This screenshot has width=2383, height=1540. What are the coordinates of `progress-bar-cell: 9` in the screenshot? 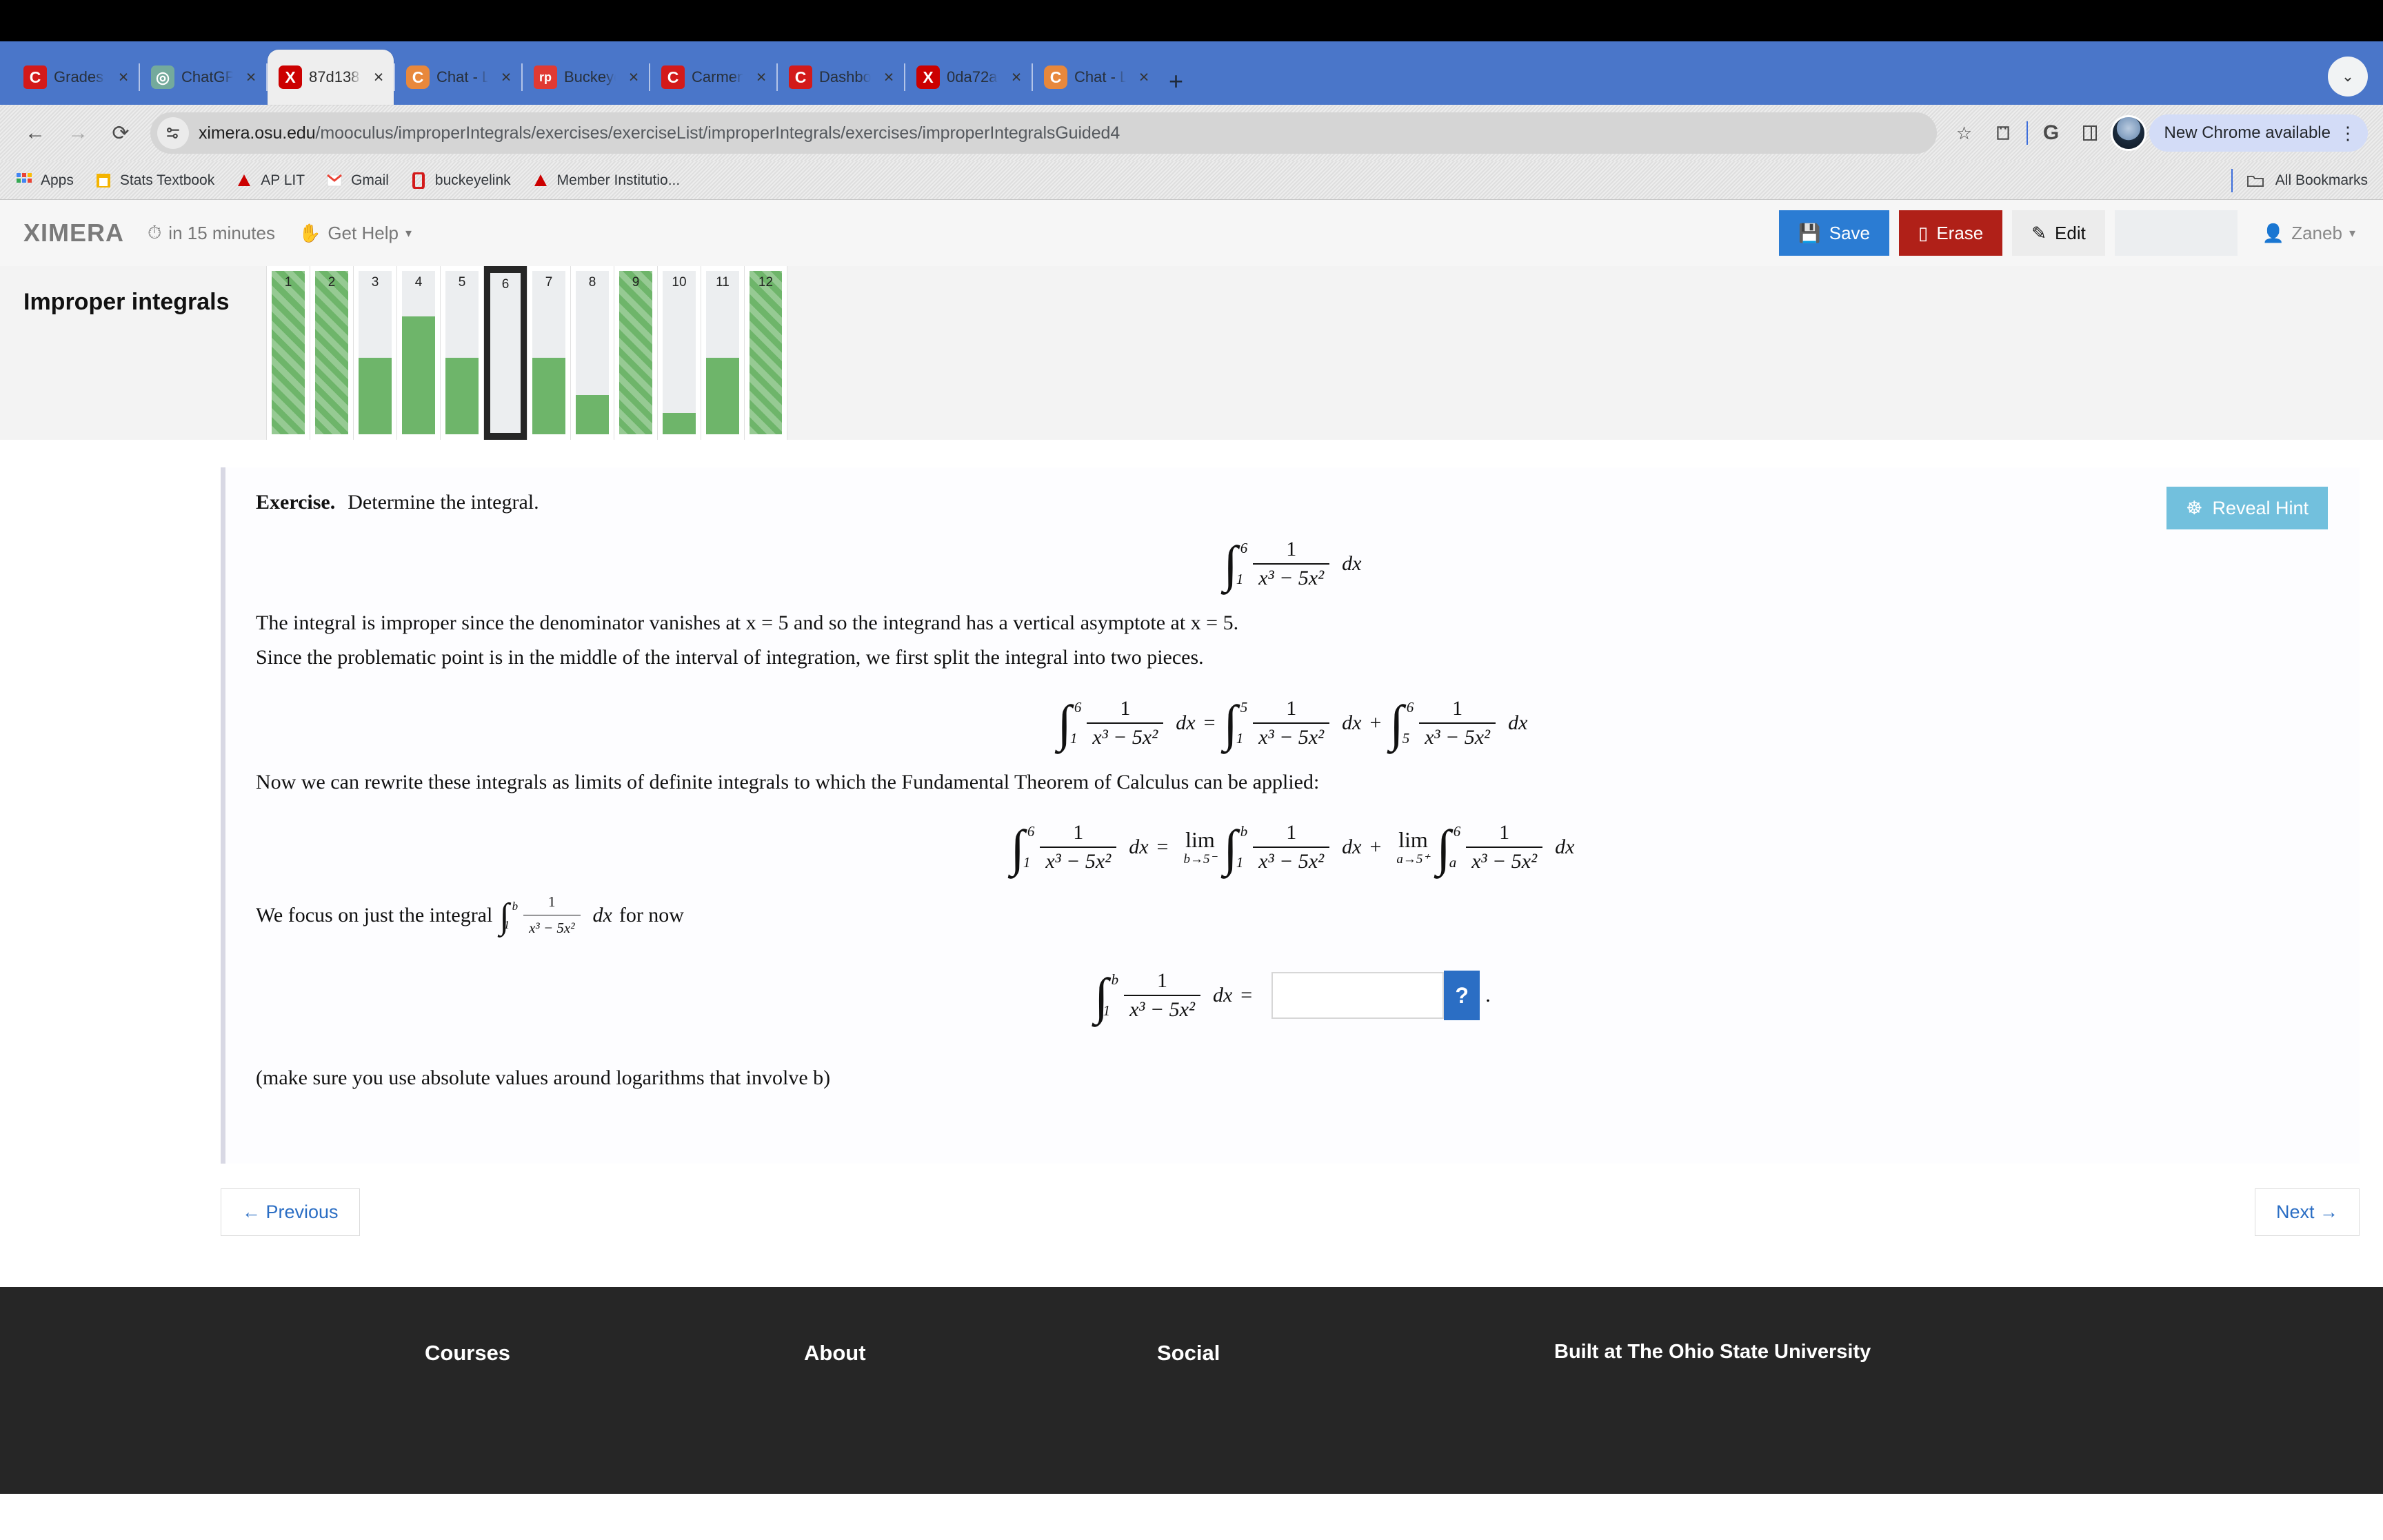 It's located at (635, 353).